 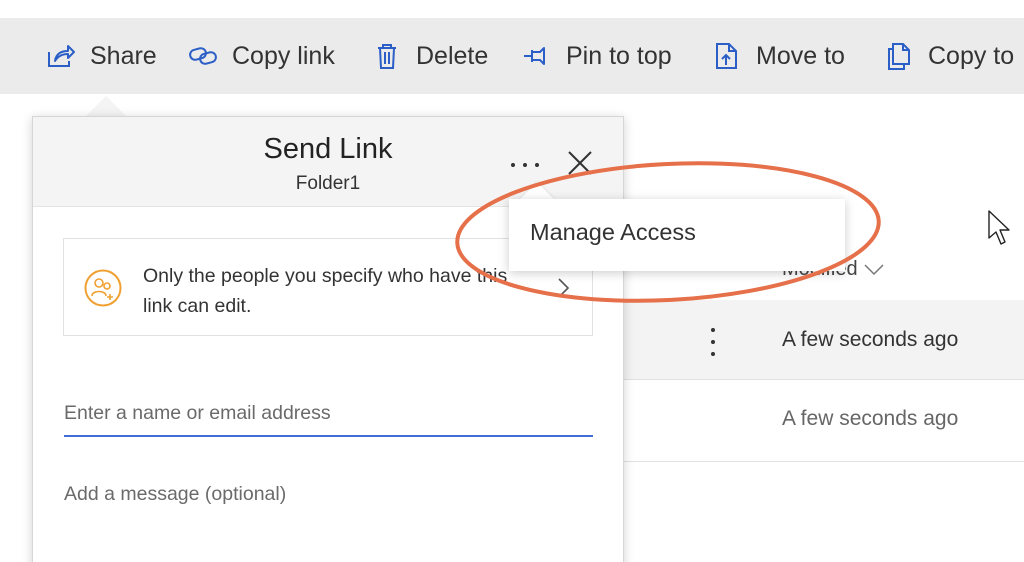 What do you see at coordinates (387, 56) in the screenshot?
I see `trash-icon` at bounding box center [387, 56].